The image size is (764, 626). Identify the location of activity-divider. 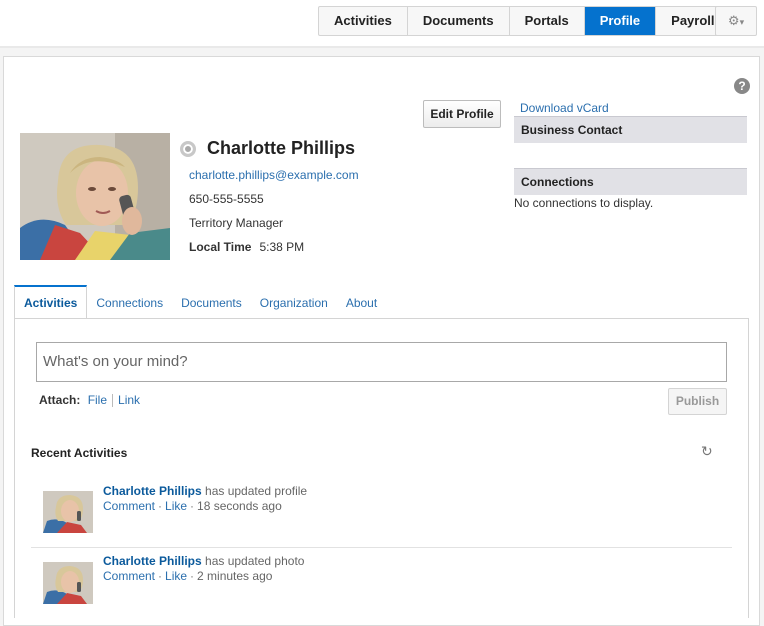
(381, 547).